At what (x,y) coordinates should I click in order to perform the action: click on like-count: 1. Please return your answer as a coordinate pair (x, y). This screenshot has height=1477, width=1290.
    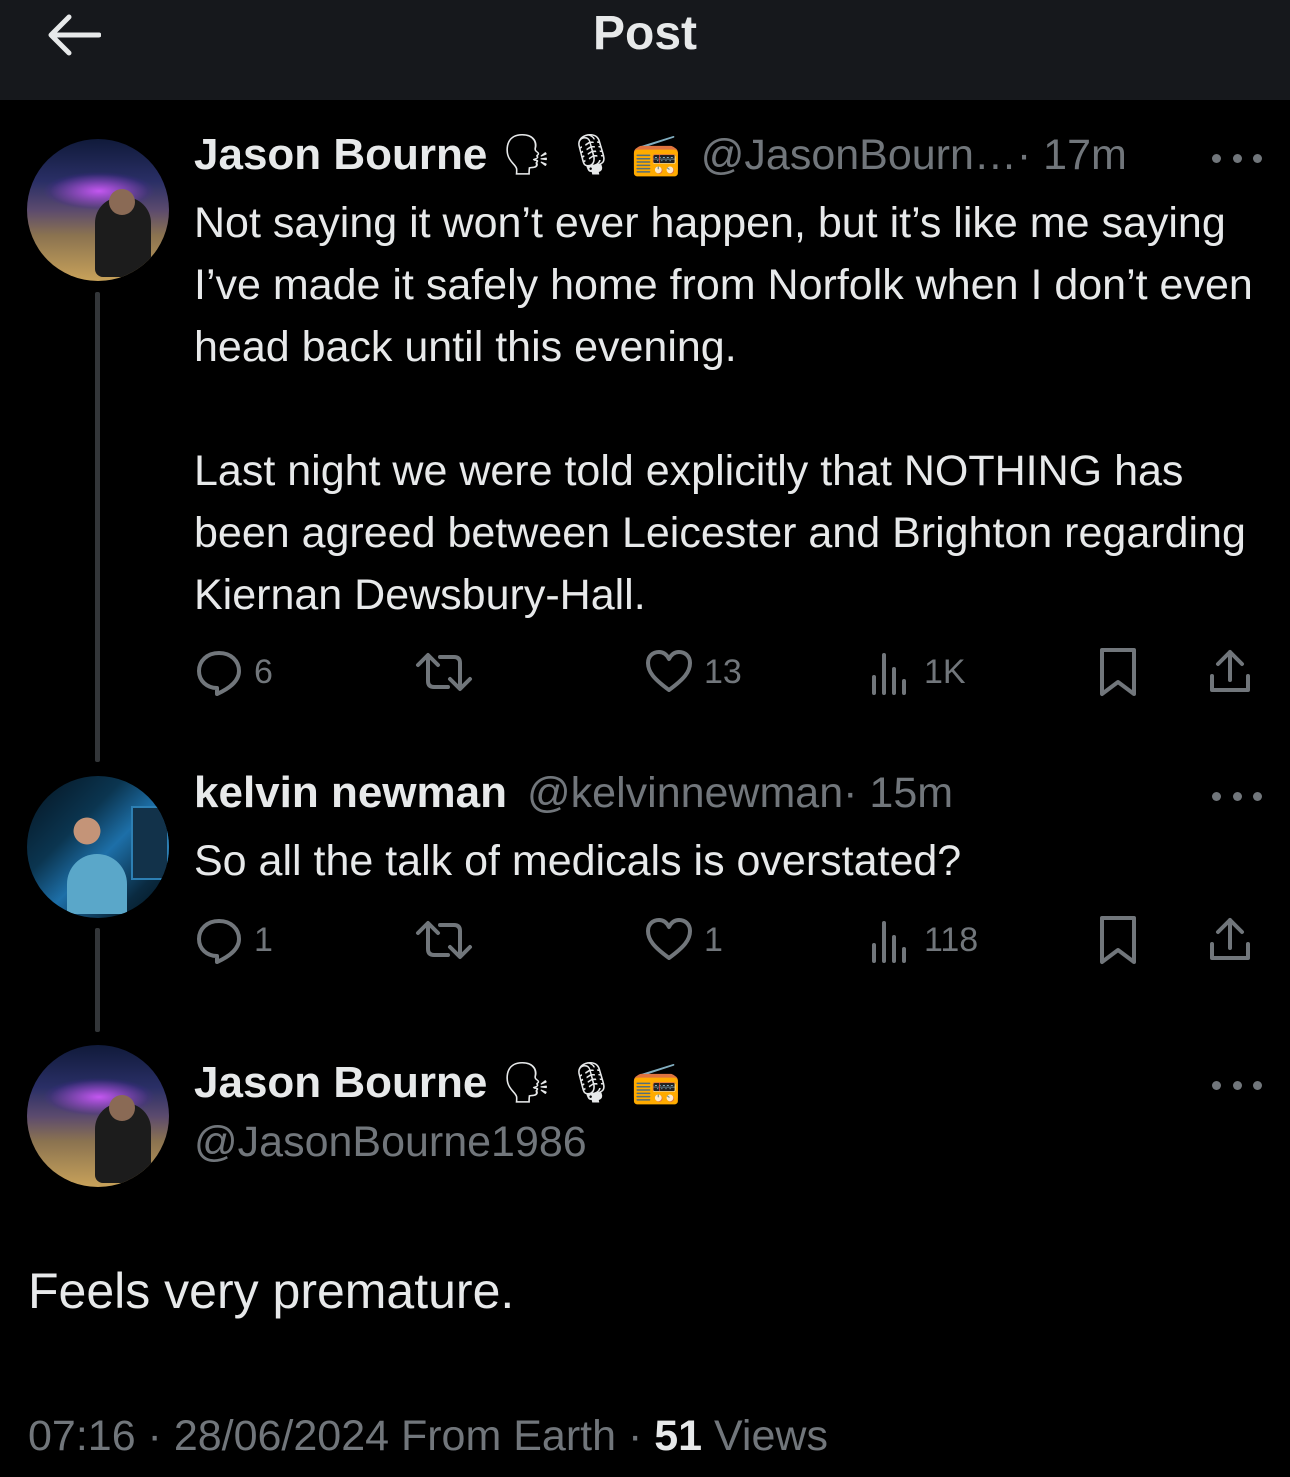
    Looking at the image, I should click on (713, 939).